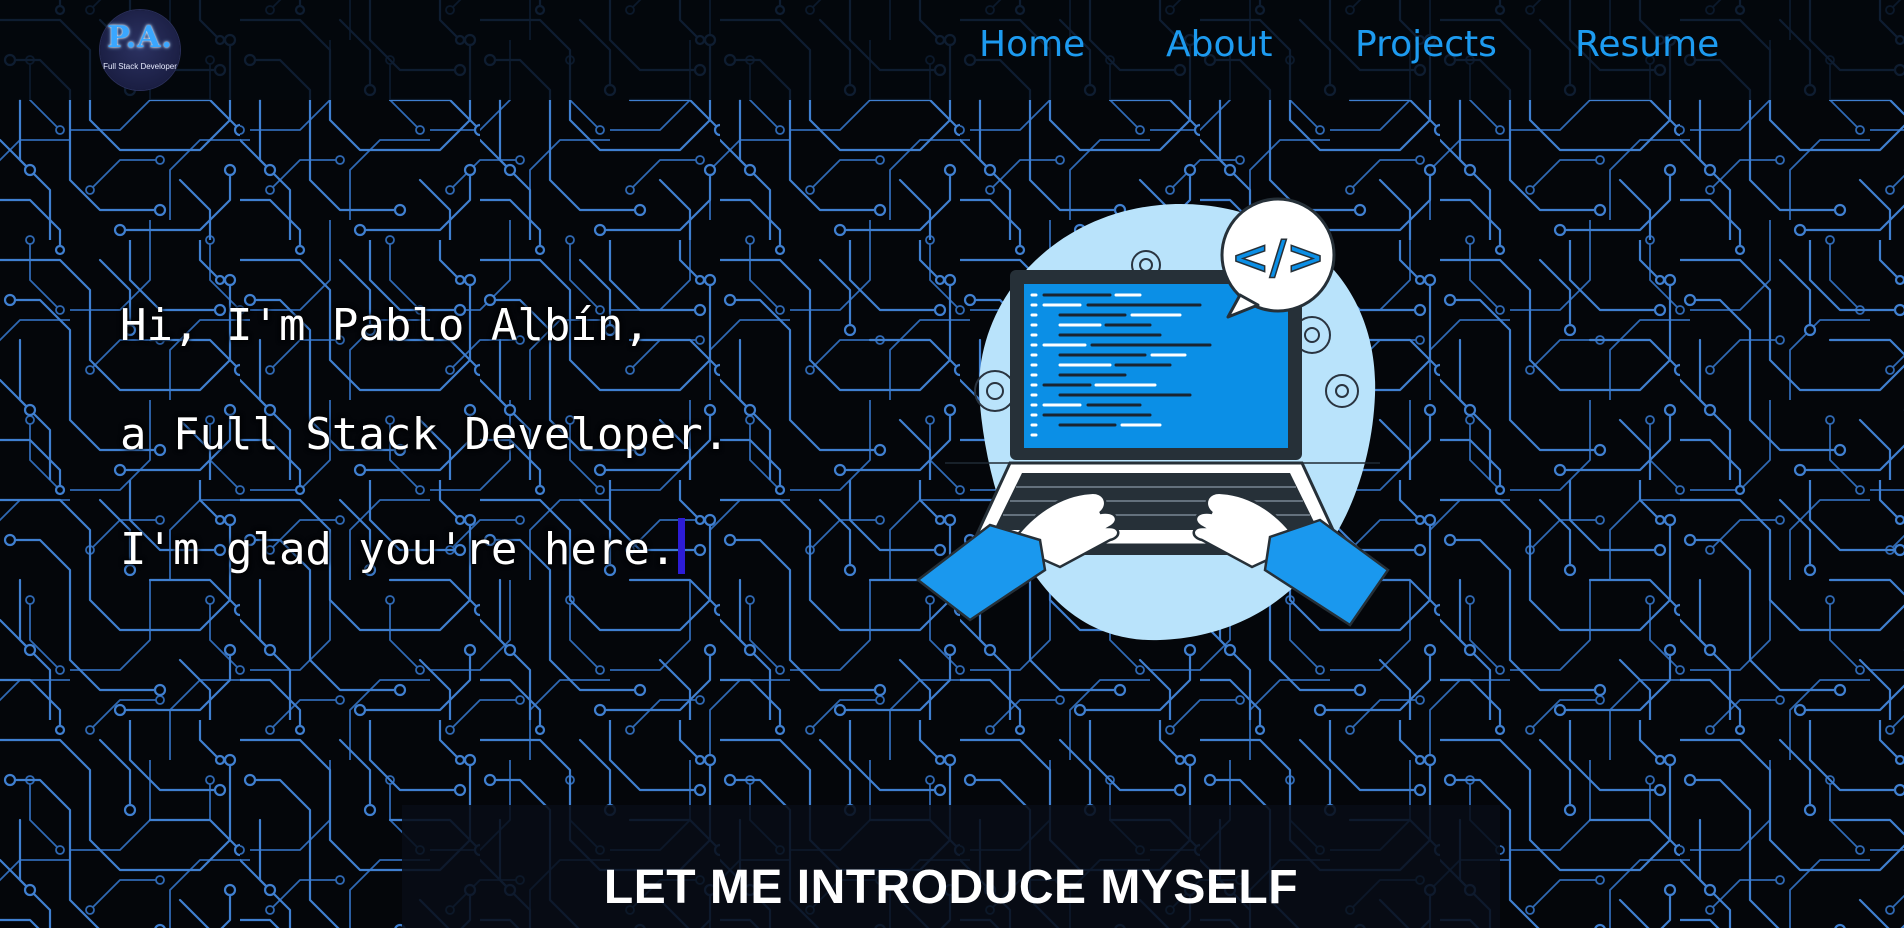  I want to click on nav-link-projects: Projects, so click(1426, 44).